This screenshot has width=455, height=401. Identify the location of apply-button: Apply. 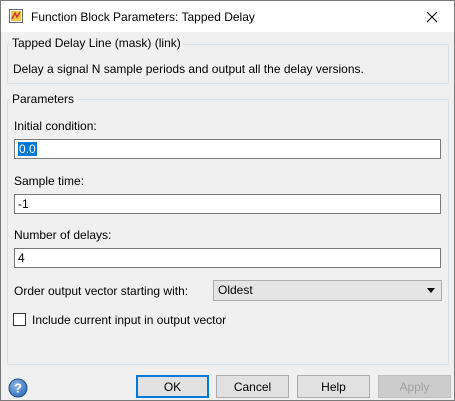
(414, 386).